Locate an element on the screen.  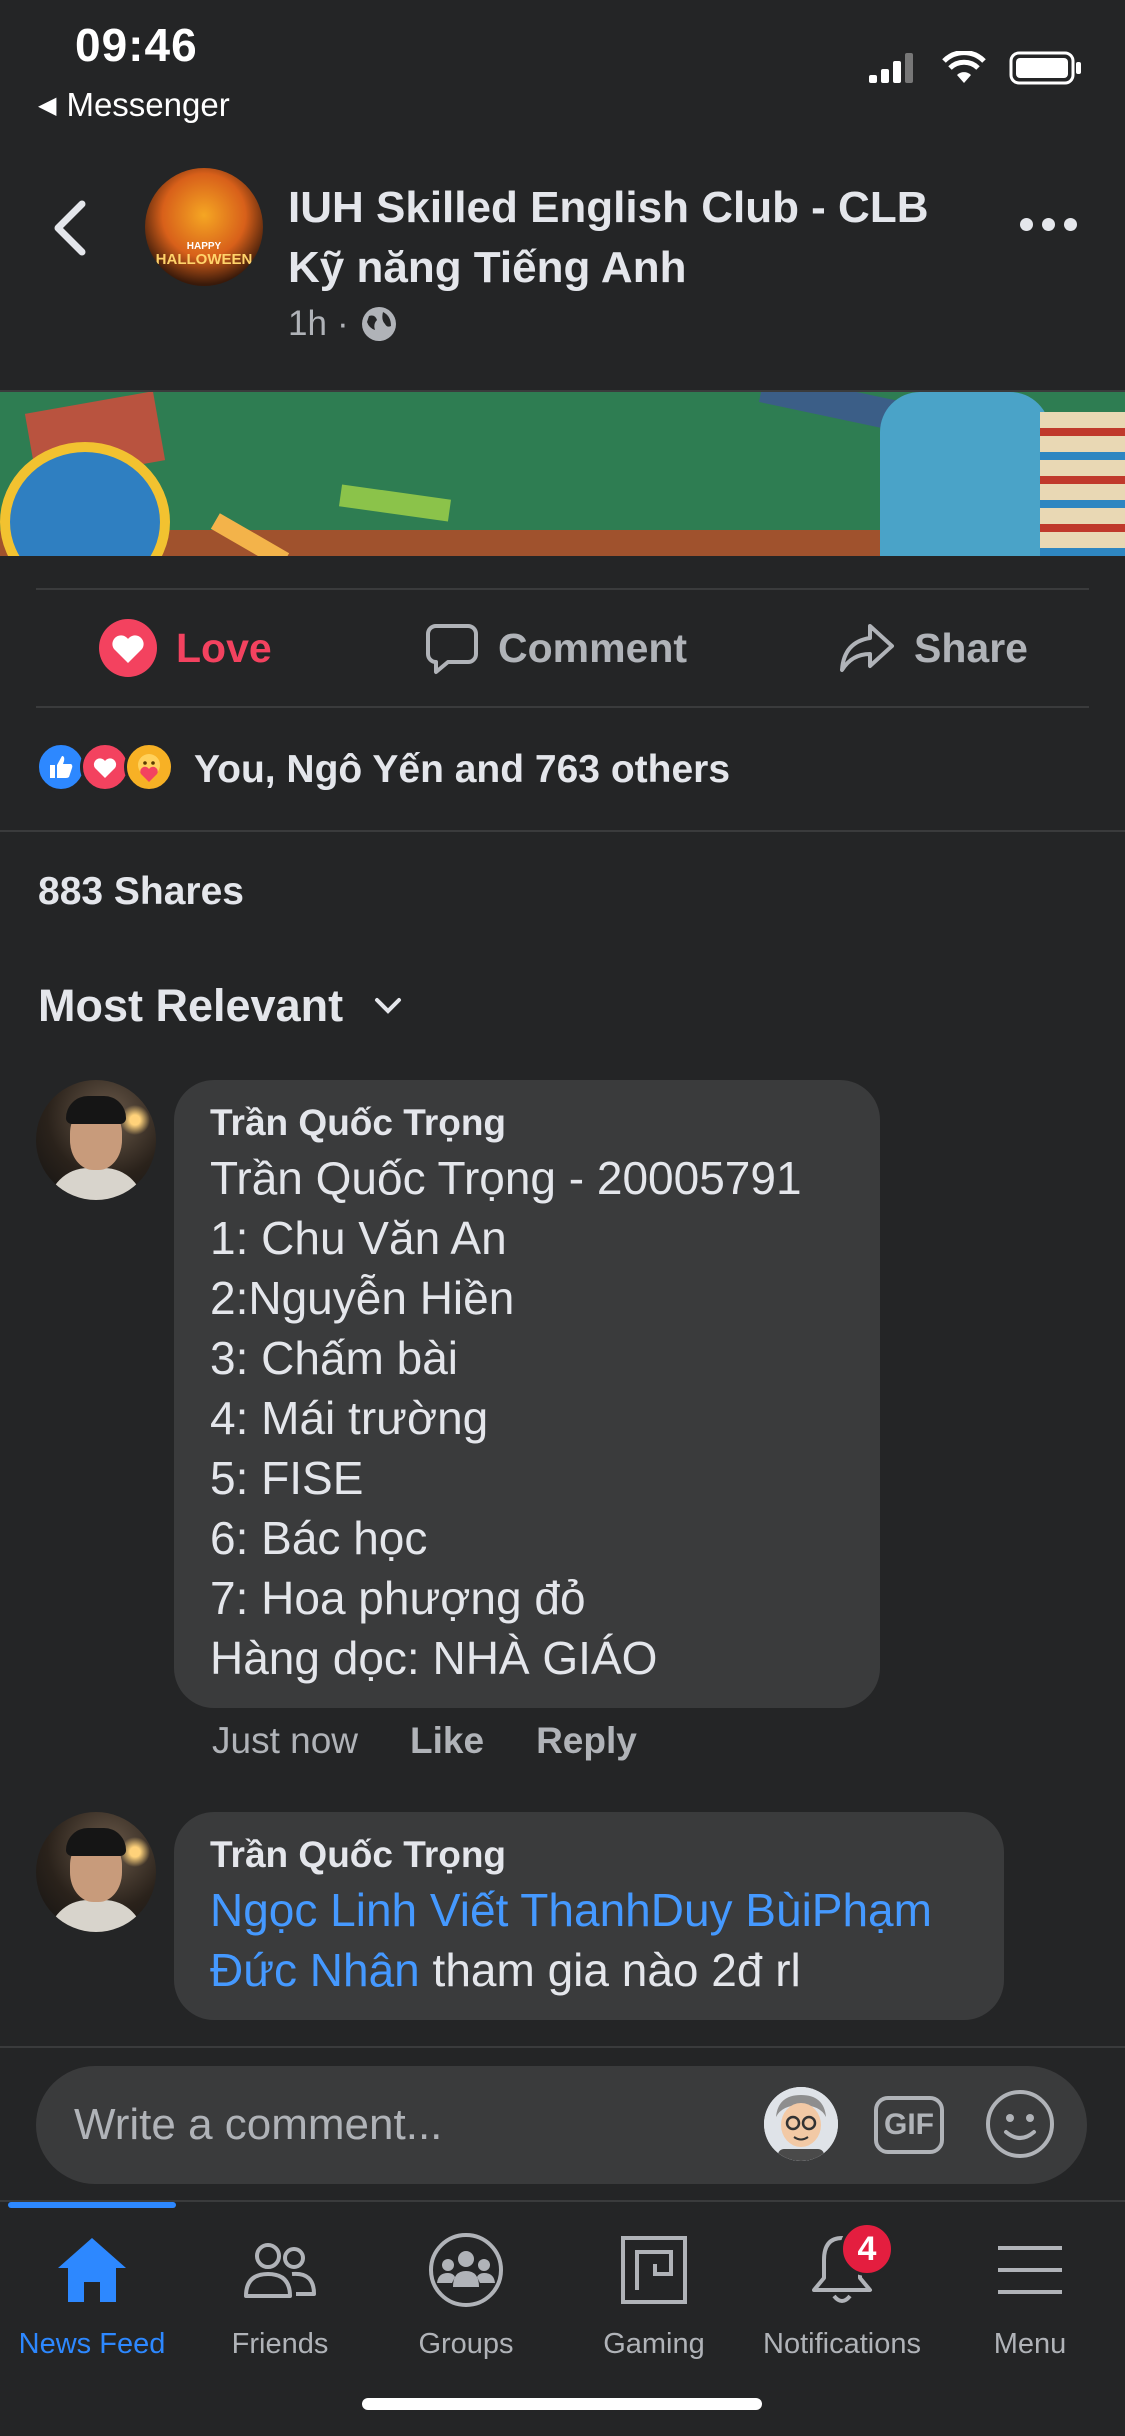
comment-text-rest: tham gia nào 2đ rl is located at coordinates (610, 1970).